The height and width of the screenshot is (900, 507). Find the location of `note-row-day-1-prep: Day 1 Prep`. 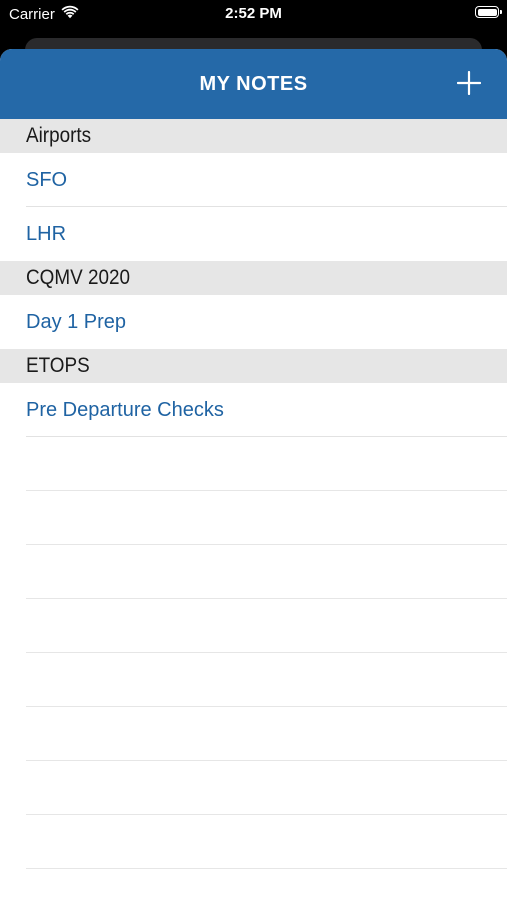

note-row-day-1-prep: Day 1 Prep is located at coordinates (253, 322).